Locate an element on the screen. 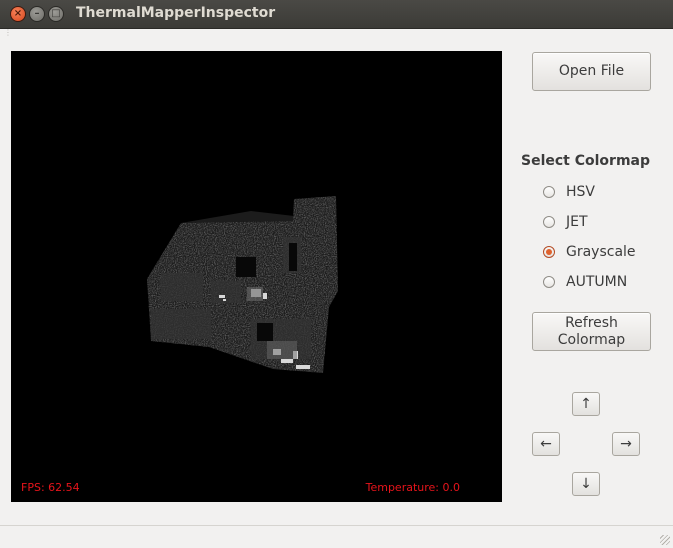 The height and width of the screenshot is (548, 673). refresh-colormap-button: Refresh Colormap is located at coordinates (591, 331).